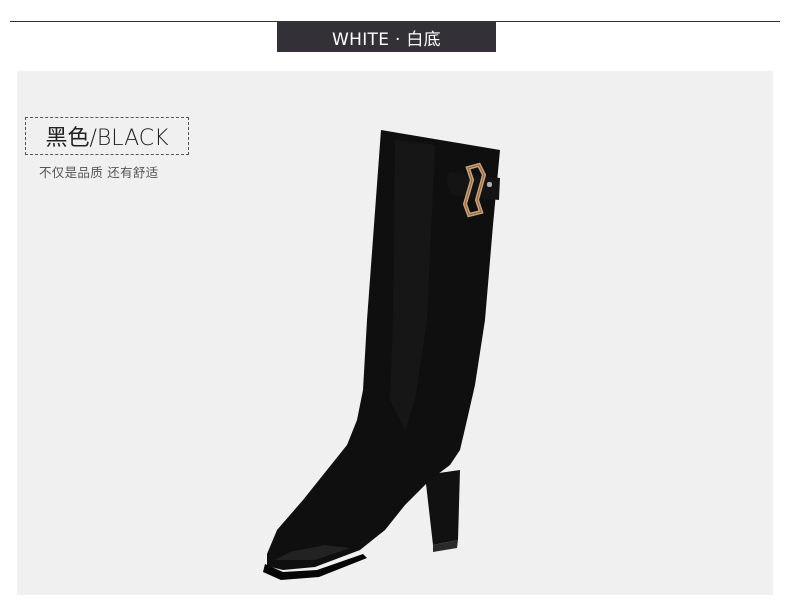 This screenshot has width=790, height=600. Describe the element at coordinates (107, 136) in the screenshot. I see `color-variant-label: 黑色/BLACK` at that location.